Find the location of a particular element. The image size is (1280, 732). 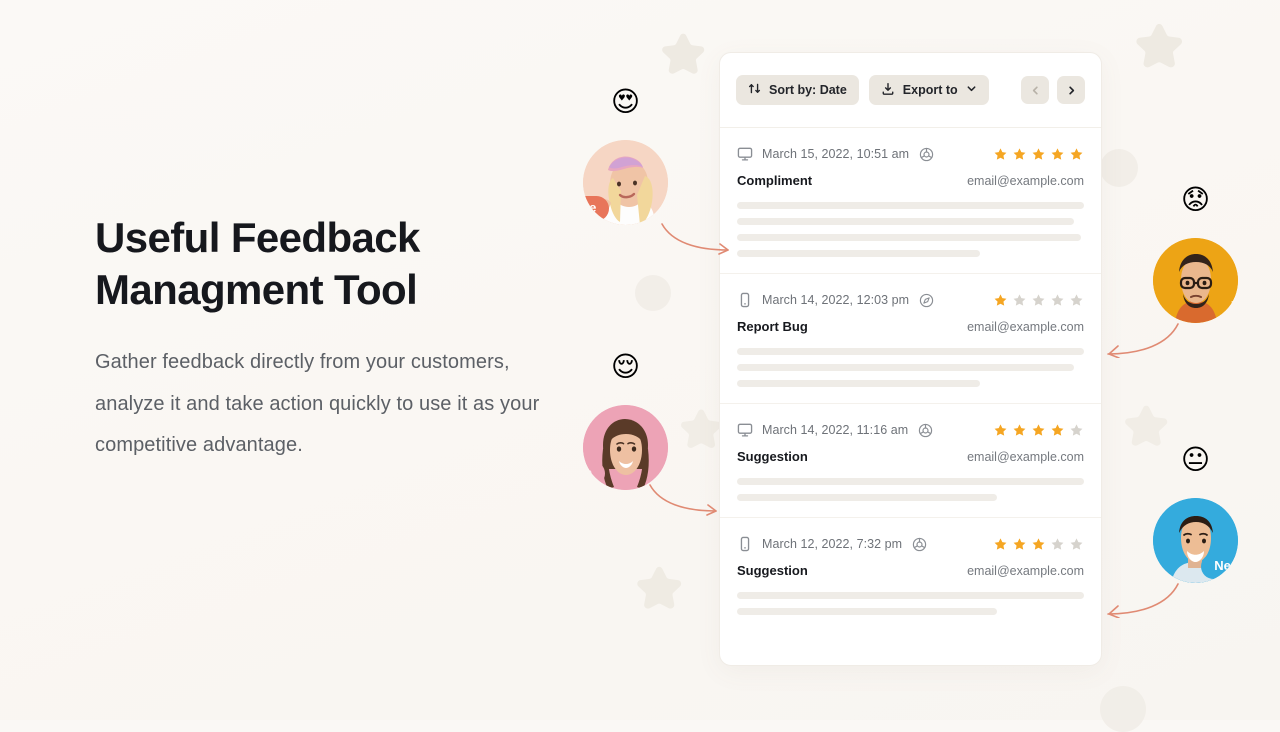

feedback-row-header: March 15, 2022, 10:51 am is located at coordinates (910, 154).